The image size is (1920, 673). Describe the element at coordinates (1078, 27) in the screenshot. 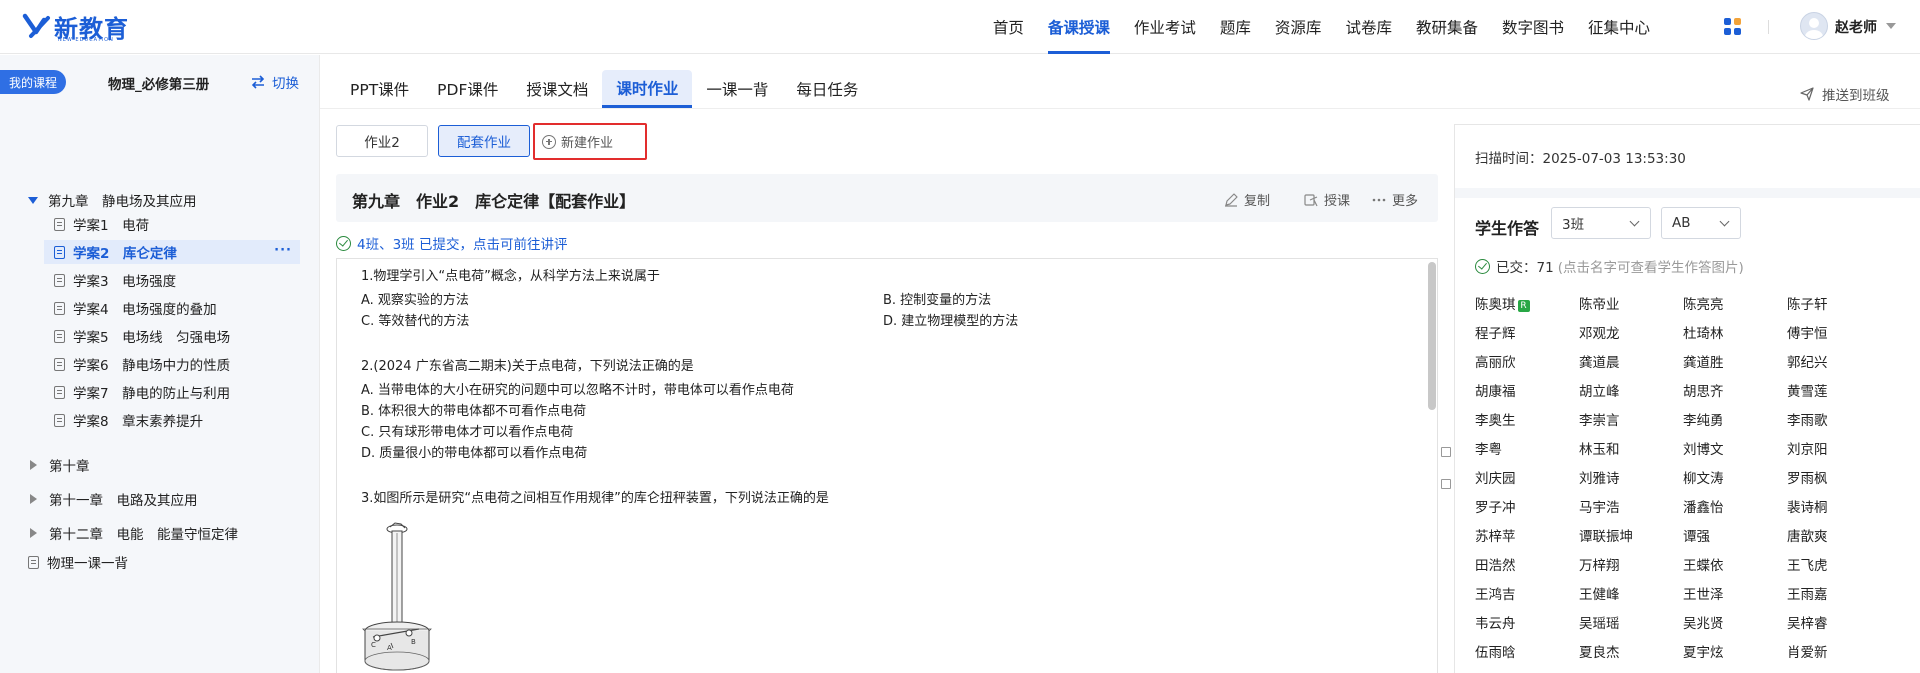

I see `nav-lesson-prep: 备课授课` at that location.